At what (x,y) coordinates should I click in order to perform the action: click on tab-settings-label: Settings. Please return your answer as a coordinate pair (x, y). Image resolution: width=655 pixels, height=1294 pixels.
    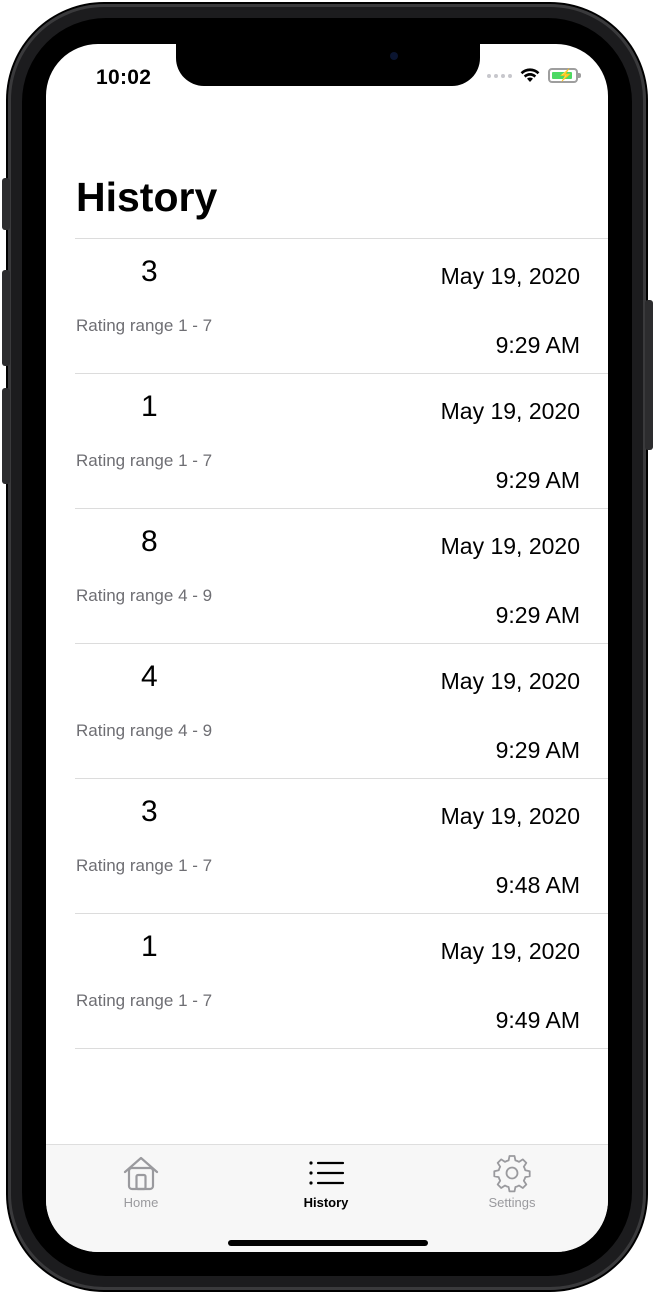
    Looking at the image, I should click on (512, 1202).